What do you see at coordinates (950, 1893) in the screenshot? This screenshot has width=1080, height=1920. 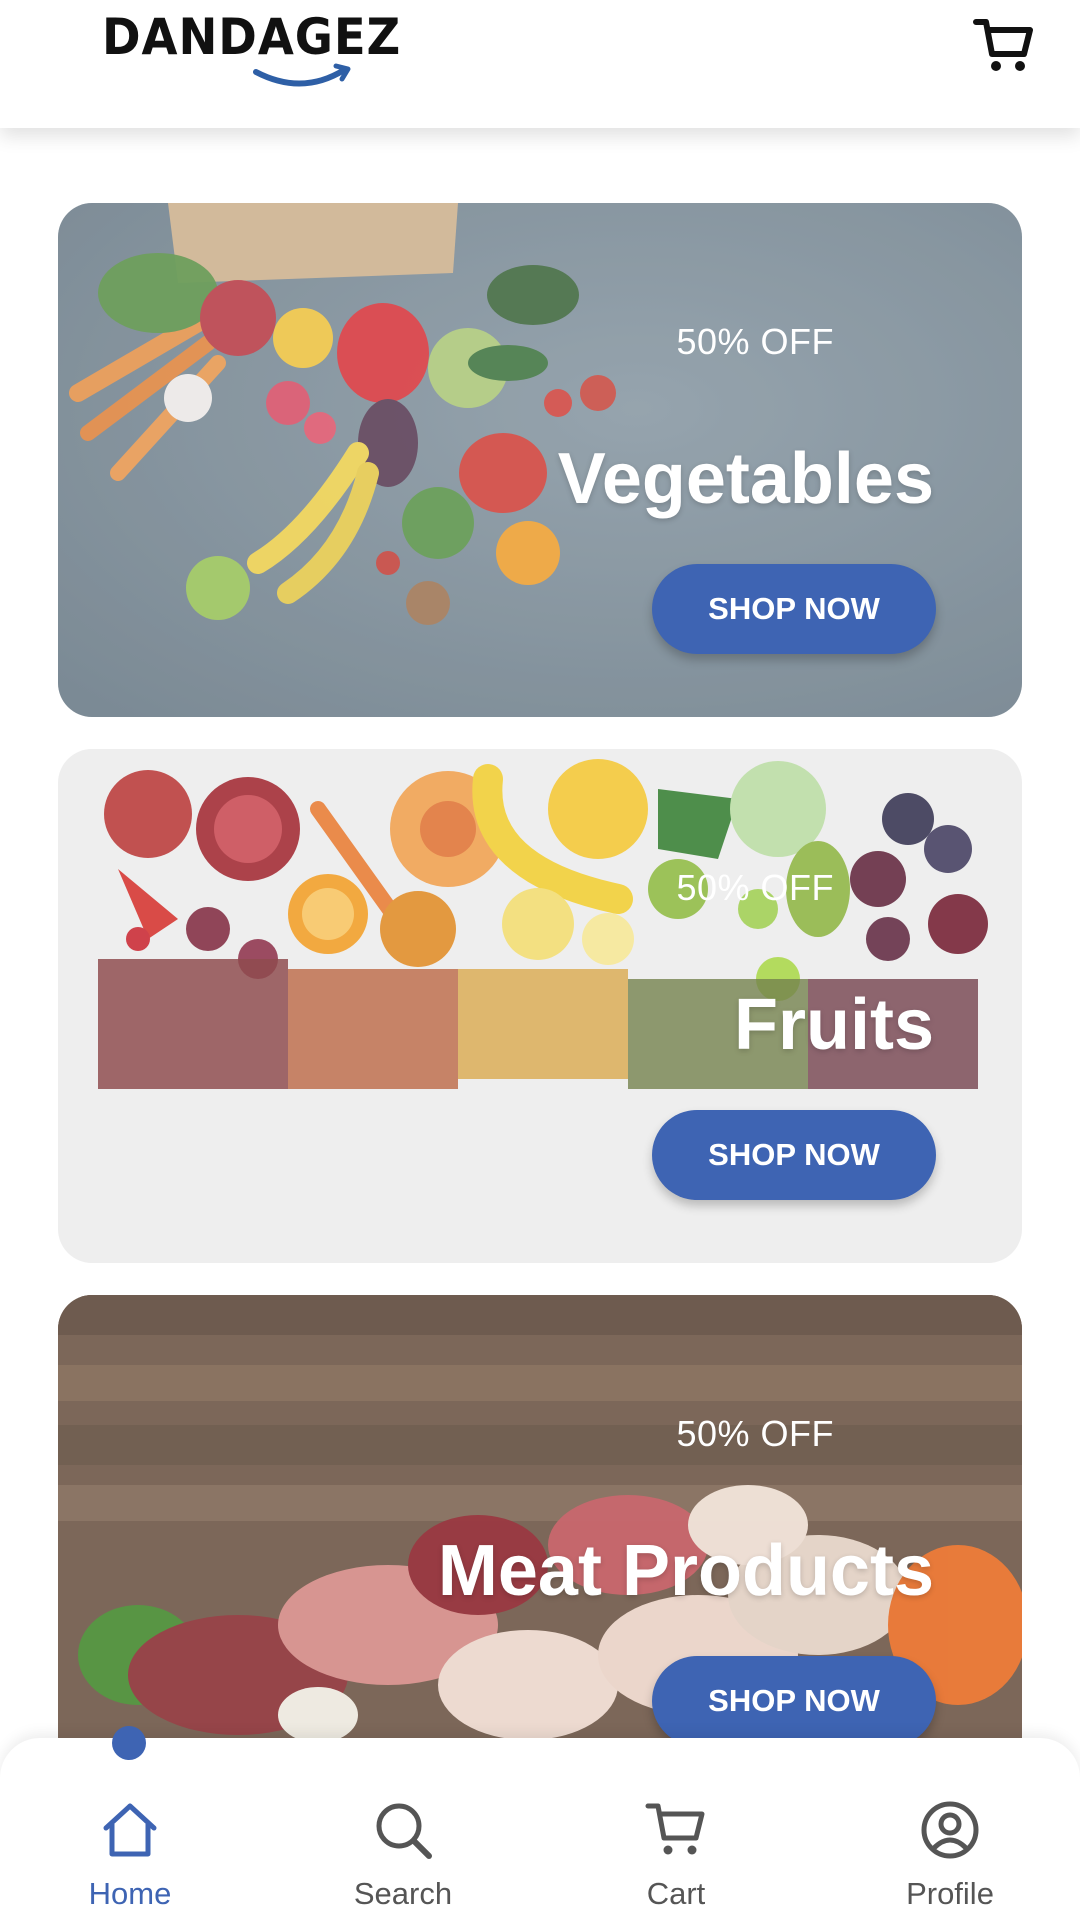 I see `nav-profile-label: Profile` at bounding box center [950, 1893].